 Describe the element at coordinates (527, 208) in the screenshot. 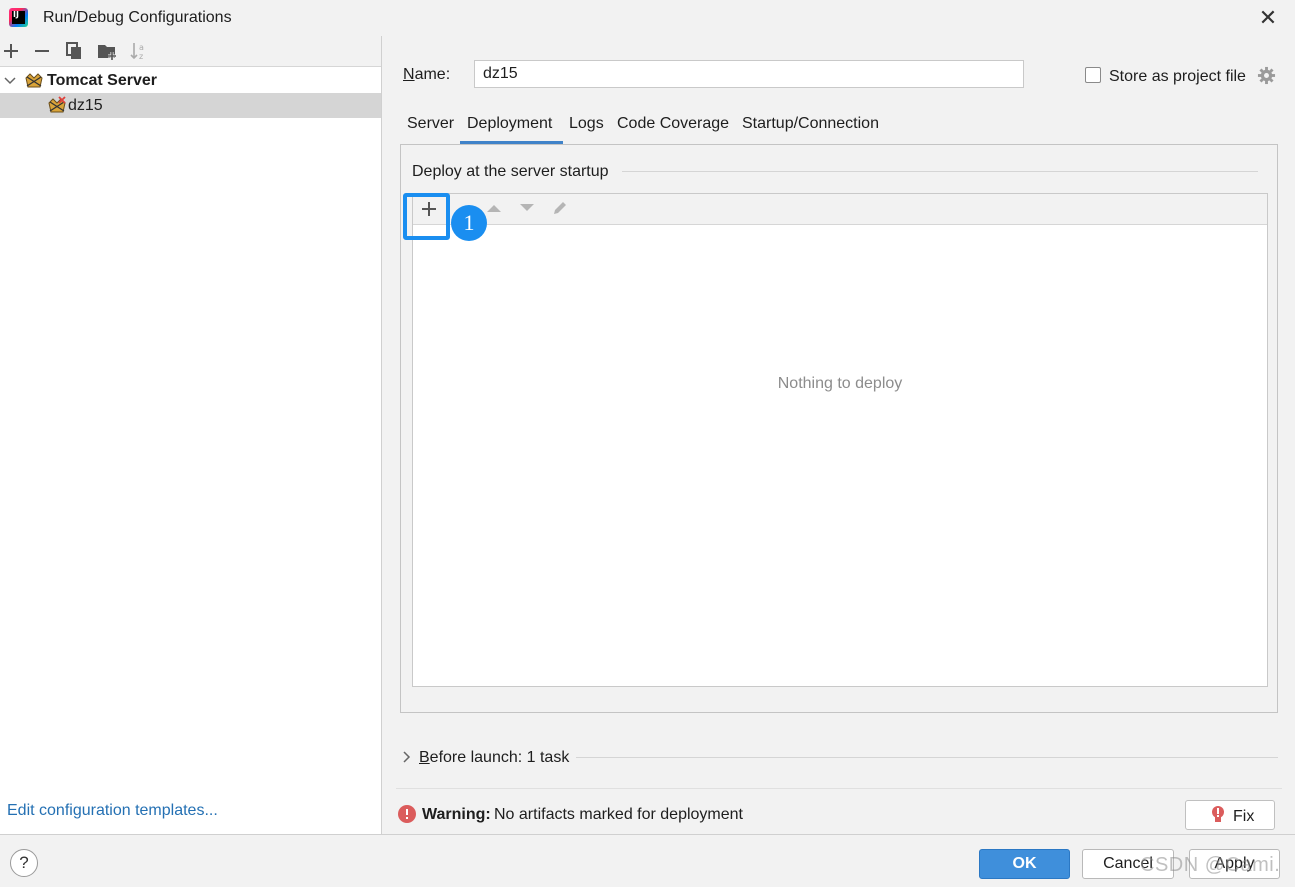

I see `move-down-icon` at that location.